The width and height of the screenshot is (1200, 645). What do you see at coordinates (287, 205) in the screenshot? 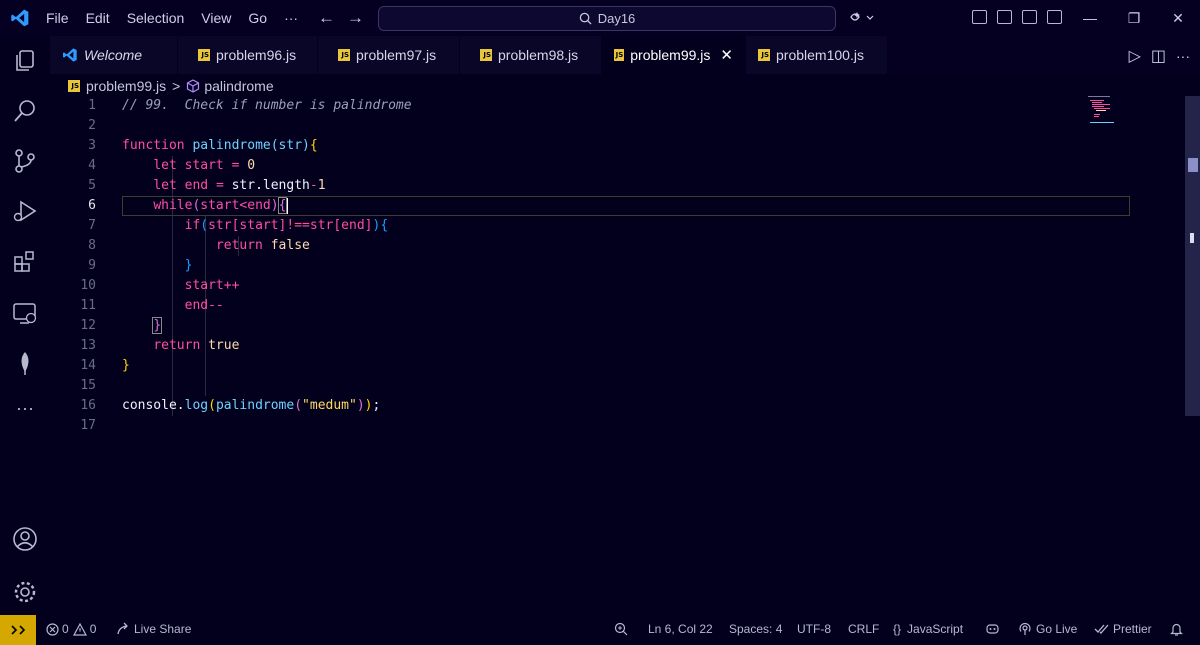
I see `text-cursor` at bounding box center [287, 205].